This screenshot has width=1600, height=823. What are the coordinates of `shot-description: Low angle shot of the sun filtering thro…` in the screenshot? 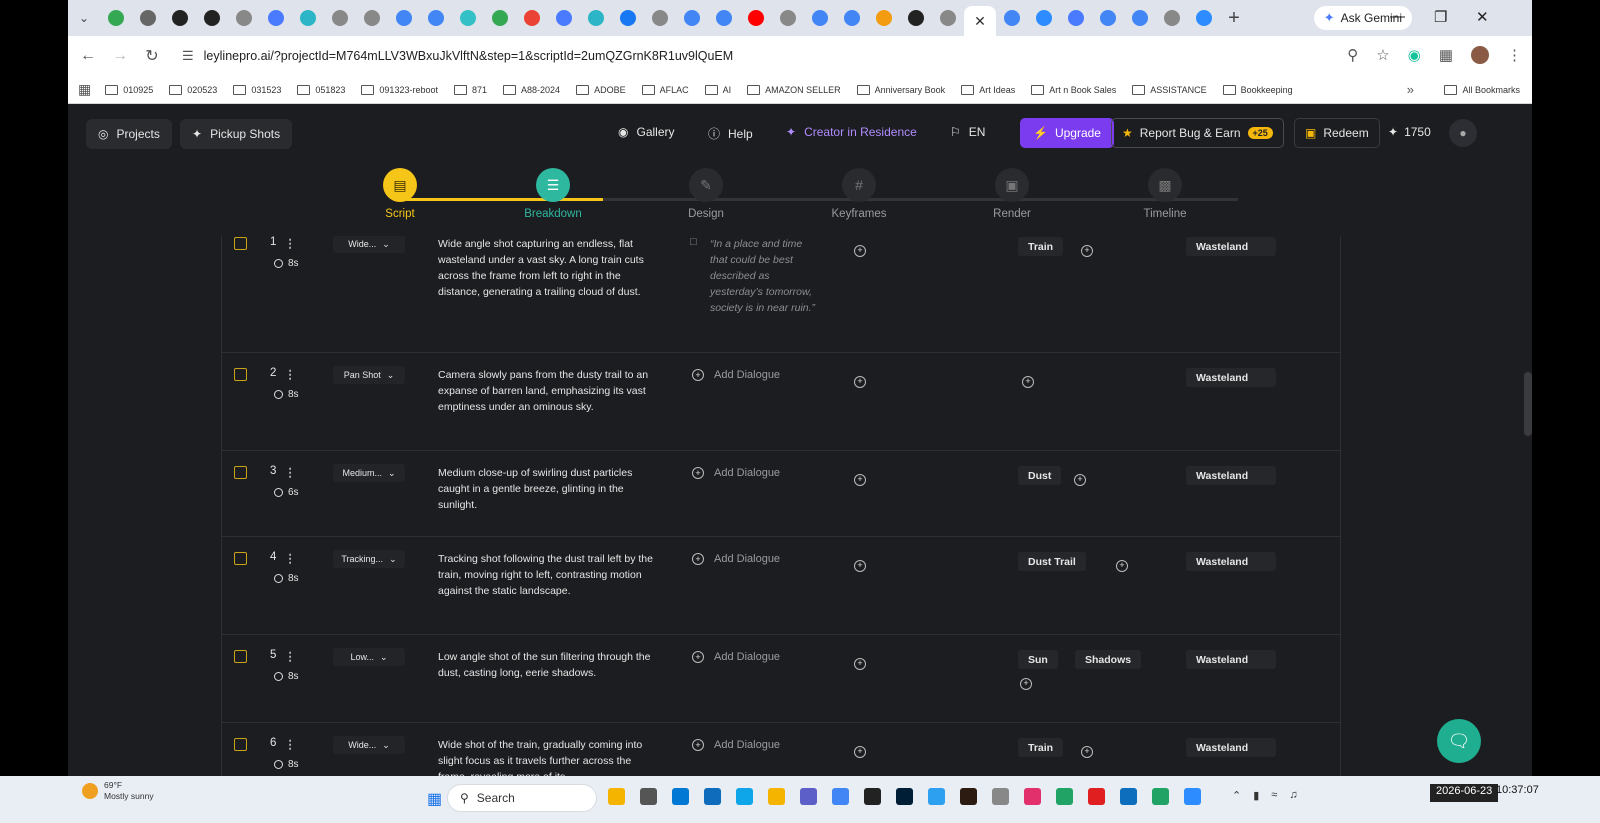 It's located at (549, 665).